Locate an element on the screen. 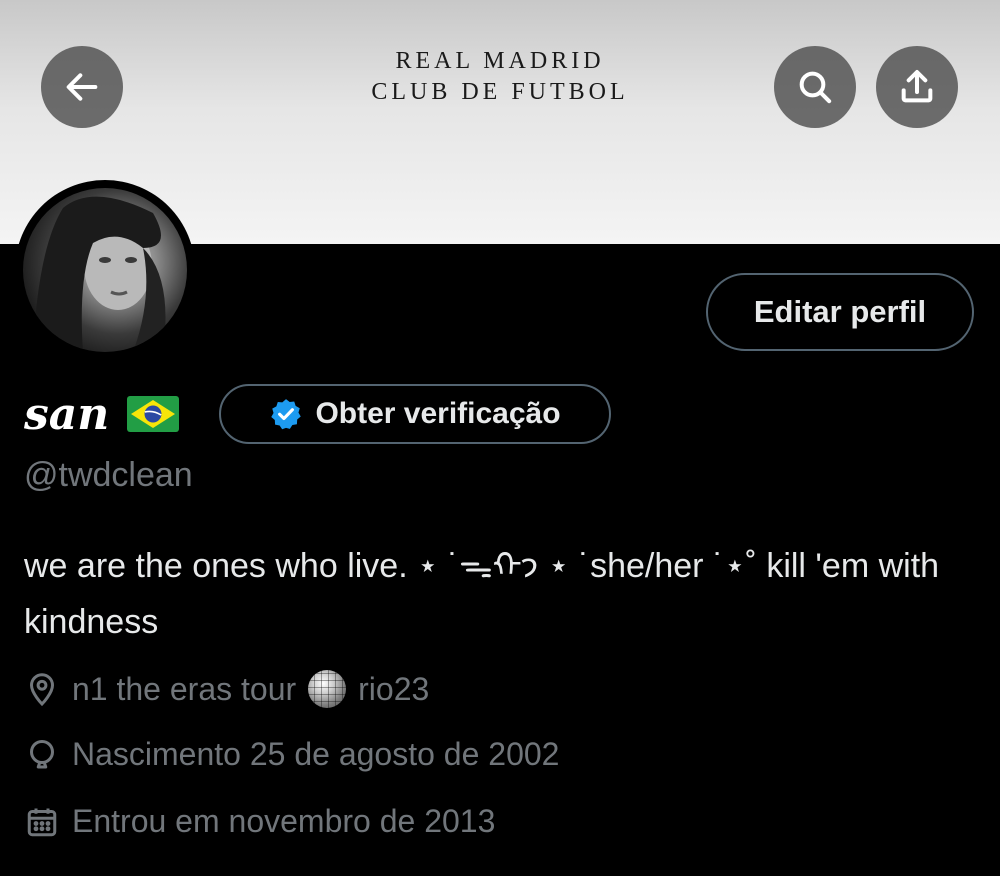 The width and height of the screenshot is (1000, 876). verified-badge-icon is located at coordinates (286, 414).